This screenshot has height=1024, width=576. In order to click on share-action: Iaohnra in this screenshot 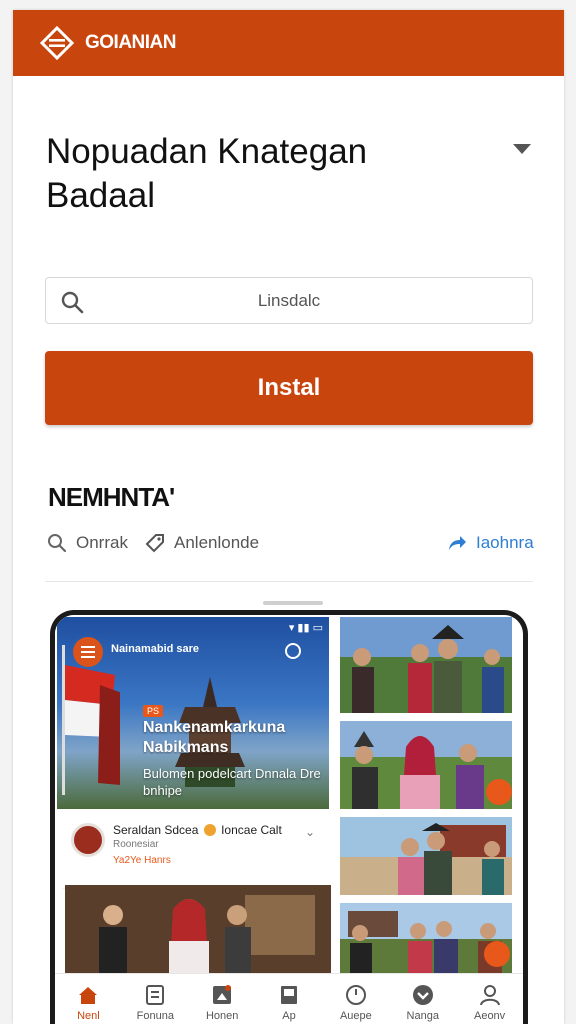, I will do `click(490, 543)`.